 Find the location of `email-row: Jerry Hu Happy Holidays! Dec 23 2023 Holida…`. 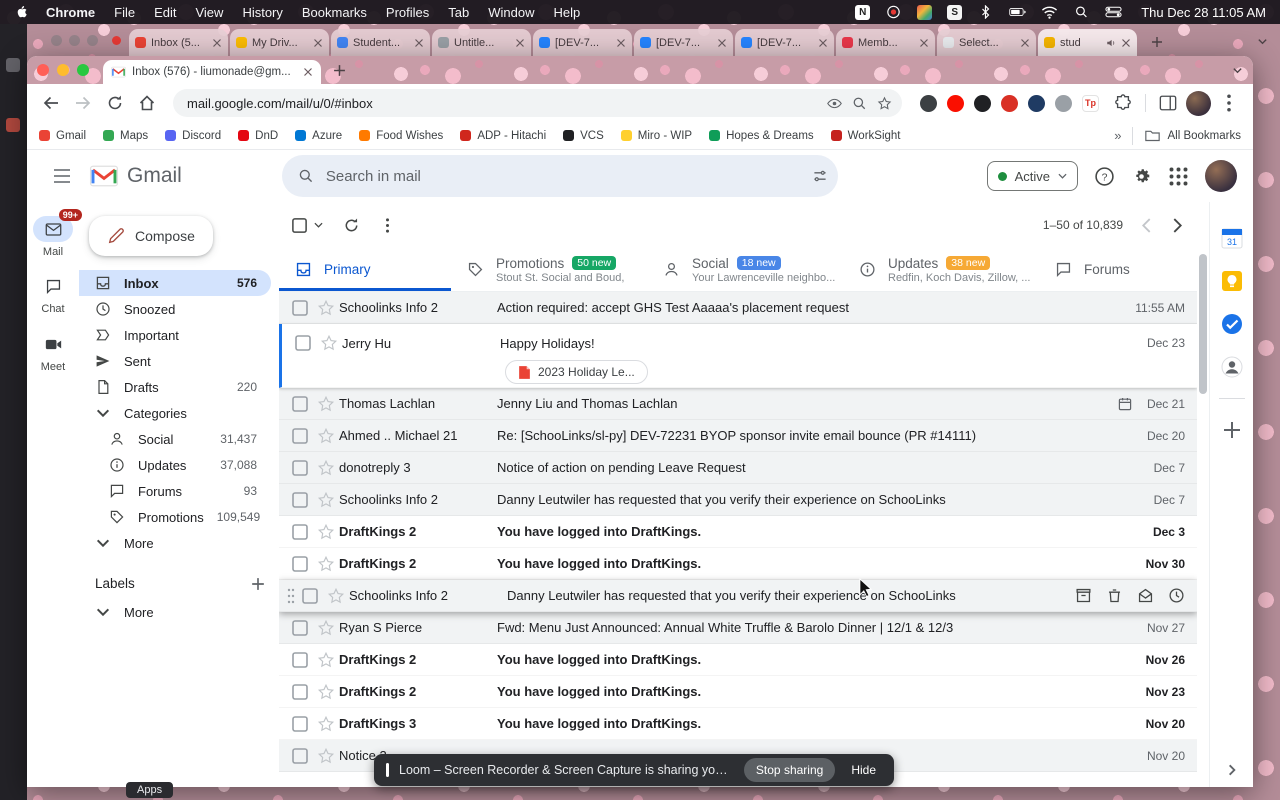

email-row: Jerry Hu Happy Holidays! Dec 23 2023 Holida… is located at coordinates (738, 356).